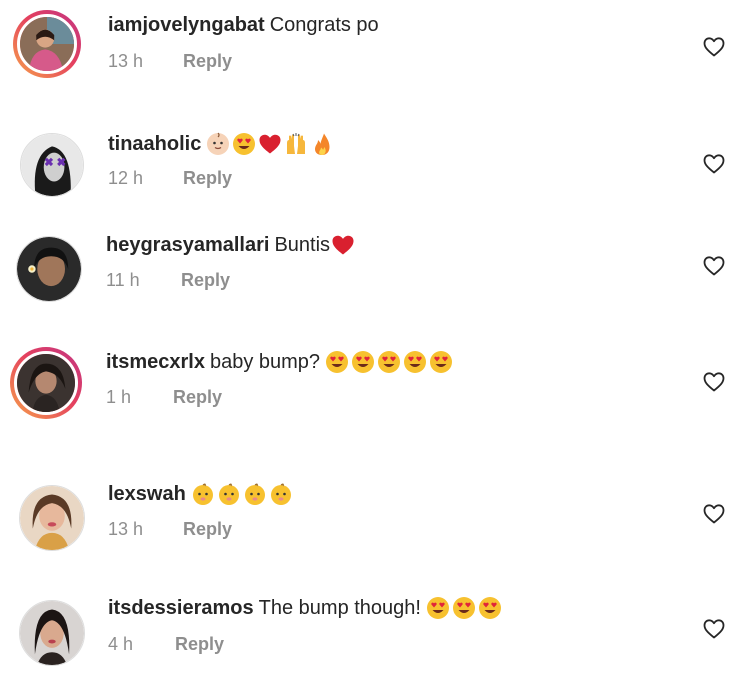  Describe the element at coordinates (147, 494) in the screenshot. I see `comment-username: lexswah` at that location.